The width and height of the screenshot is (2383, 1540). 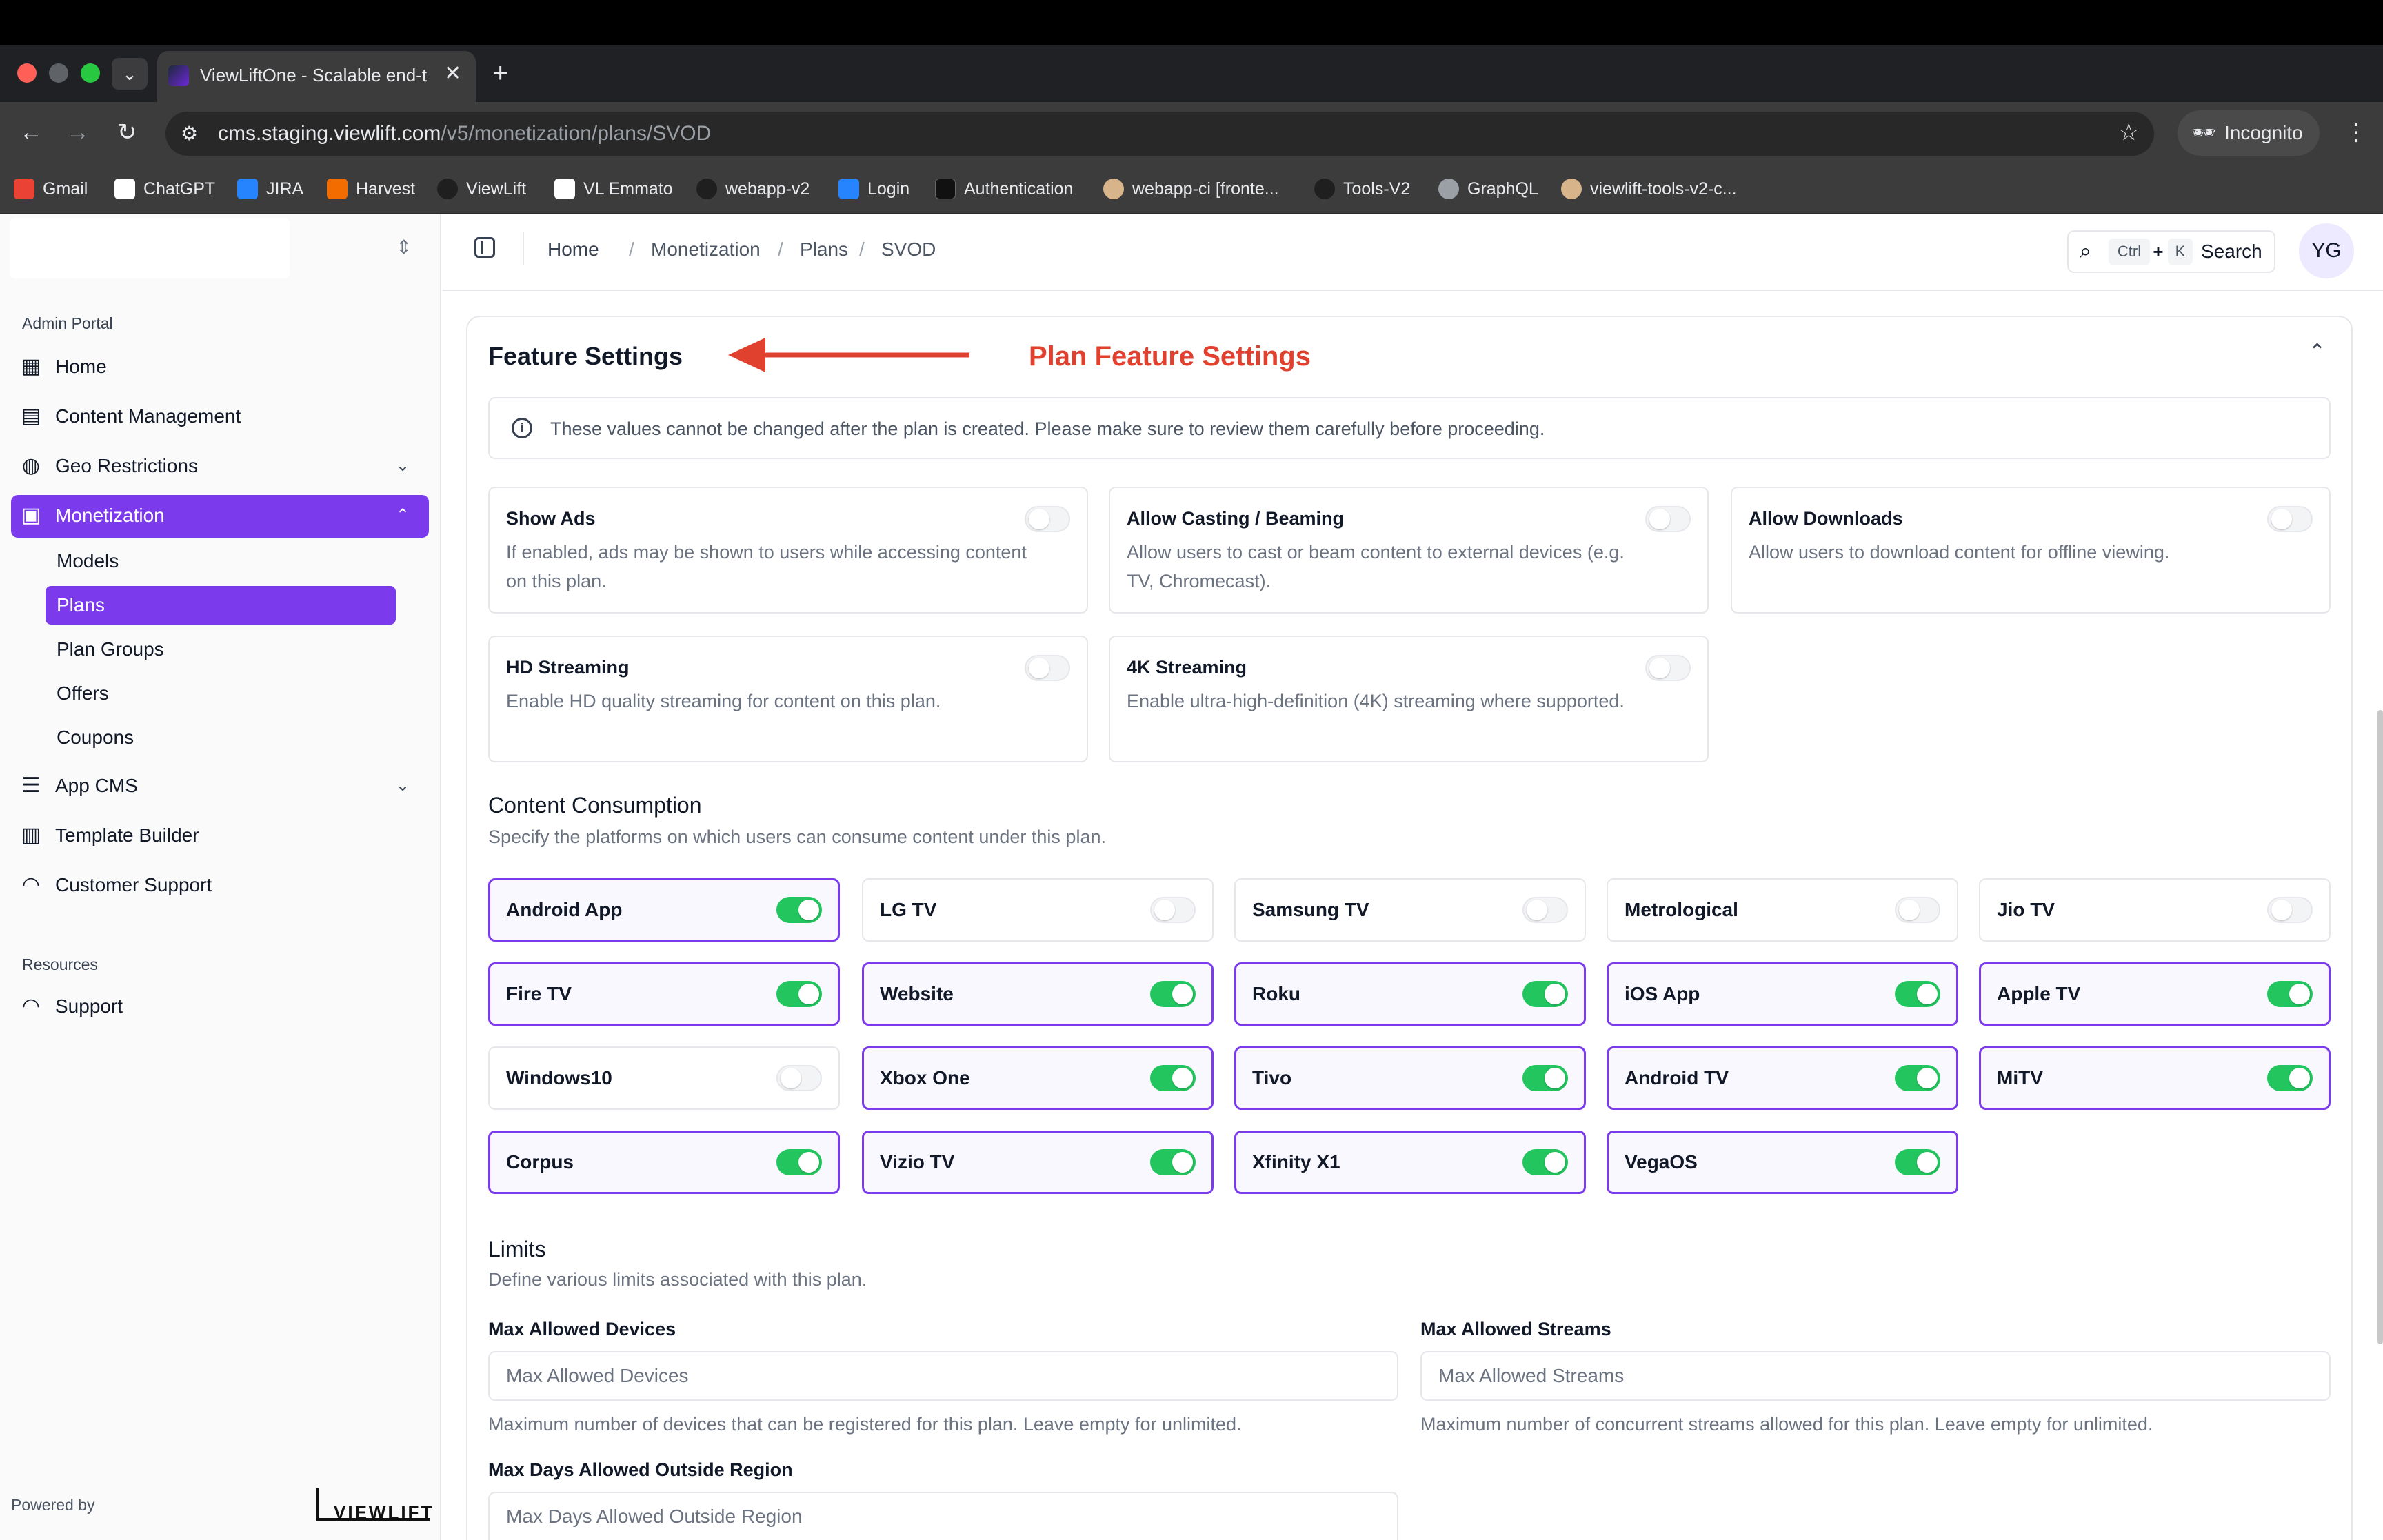 I want to click on minimize-window-button, so click(x=58, y=73).